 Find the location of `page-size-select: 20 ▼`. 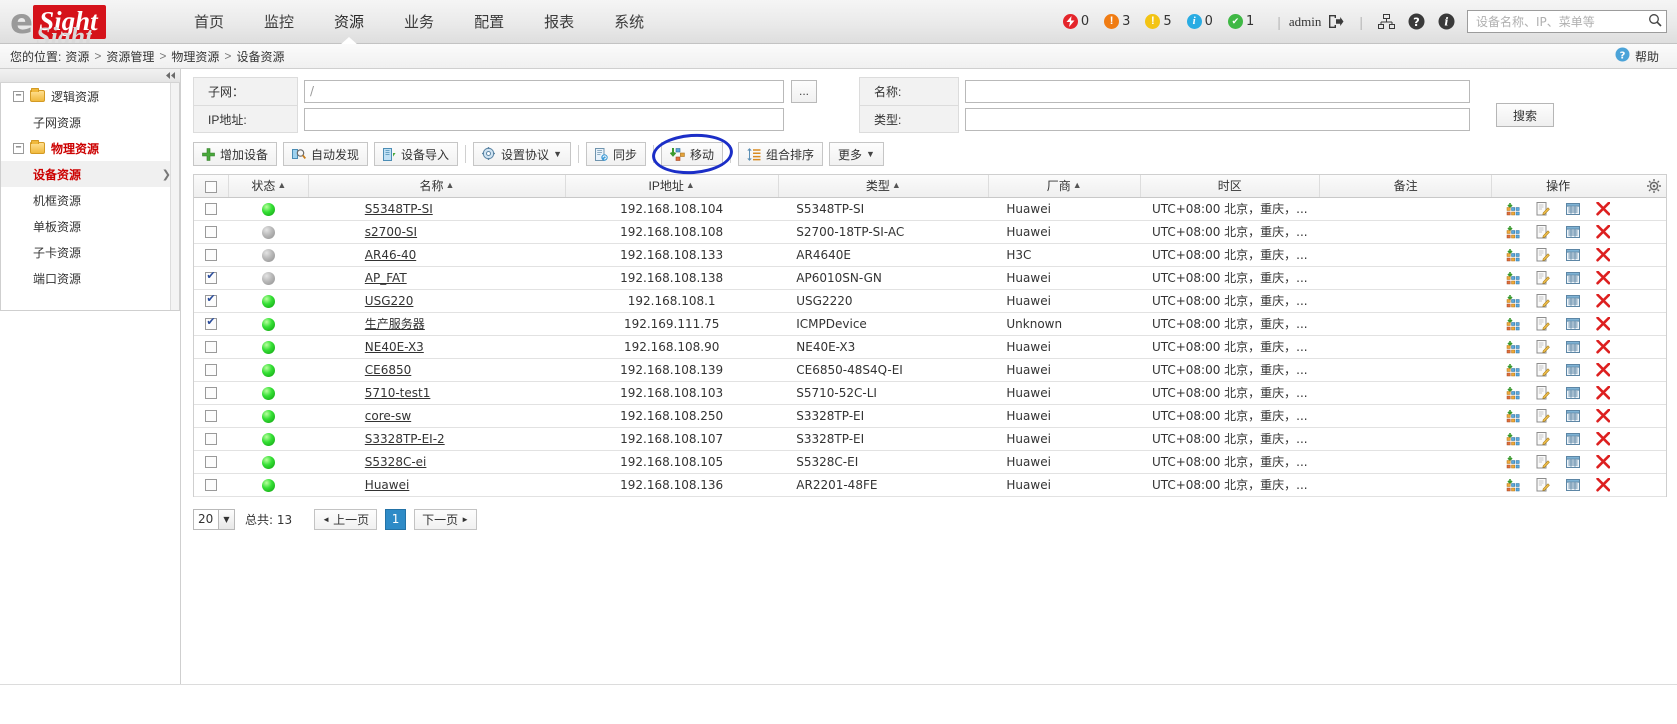

page-size-select: 20 ▼ is located at coordinates (214, 519).